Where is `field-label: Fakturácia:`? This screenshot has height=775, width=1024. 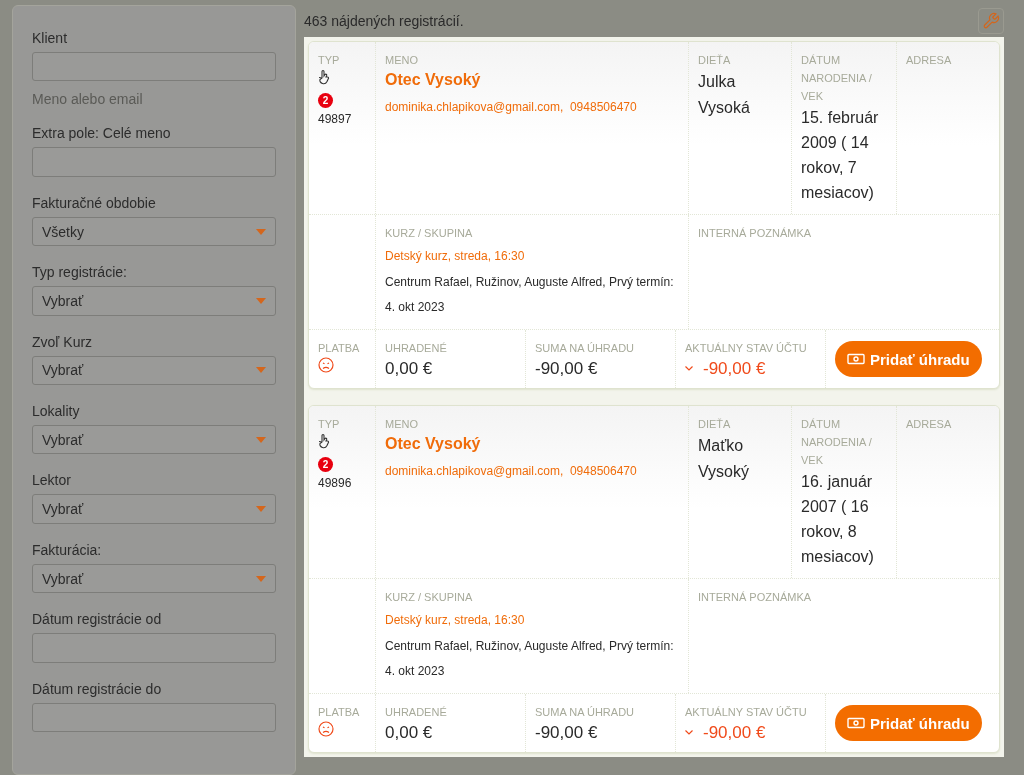 field-label: Fakturácia: is located at coordinates (67, 549).